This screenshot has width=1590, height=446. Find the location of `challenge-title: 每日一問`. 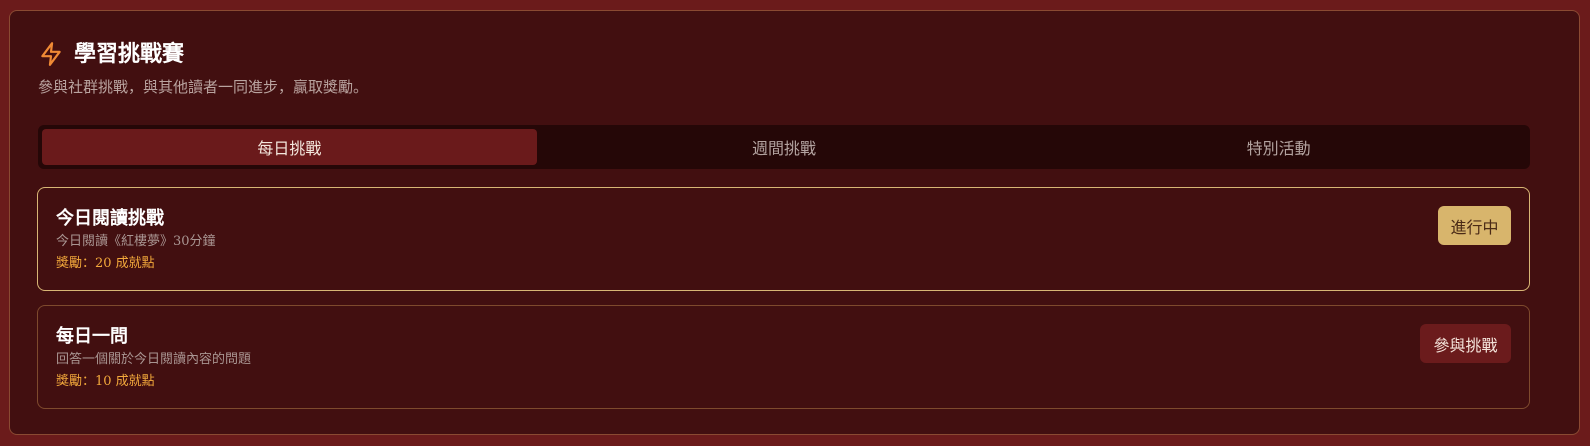

challenge-title: 每日一問 is located at coordinates (92, 336).